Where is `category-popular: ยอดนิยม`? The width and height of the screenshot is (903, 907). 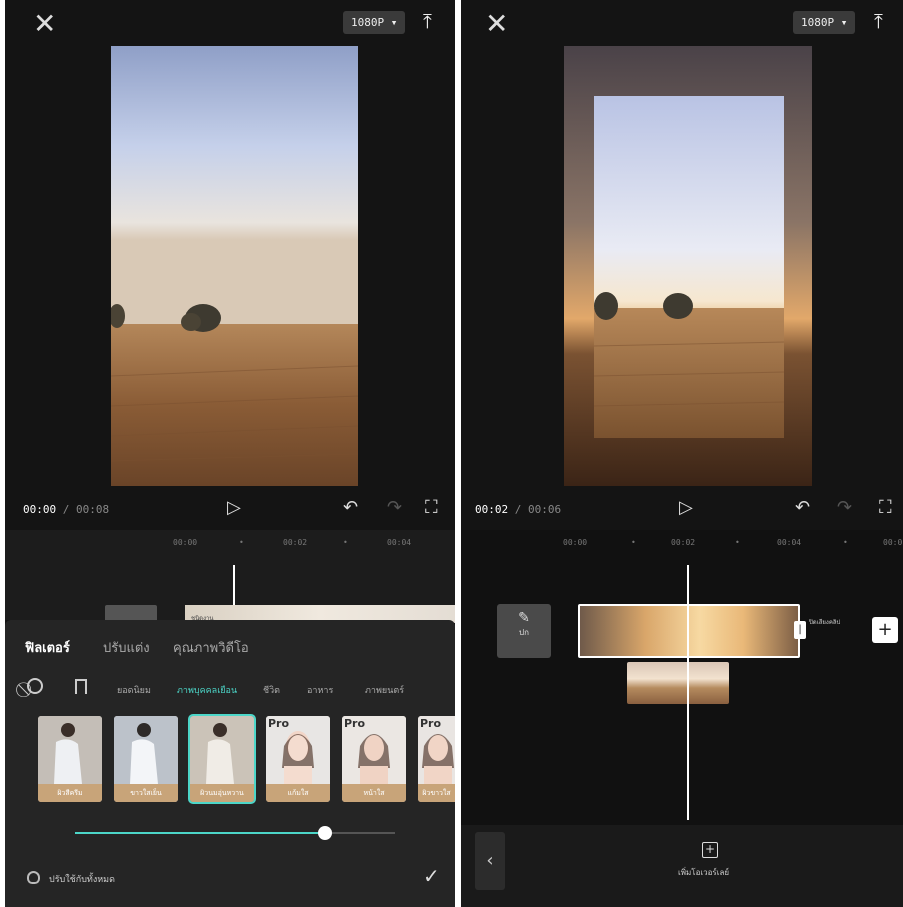
category-popular: ยอดนิยม is located at coordinates (134, 690).